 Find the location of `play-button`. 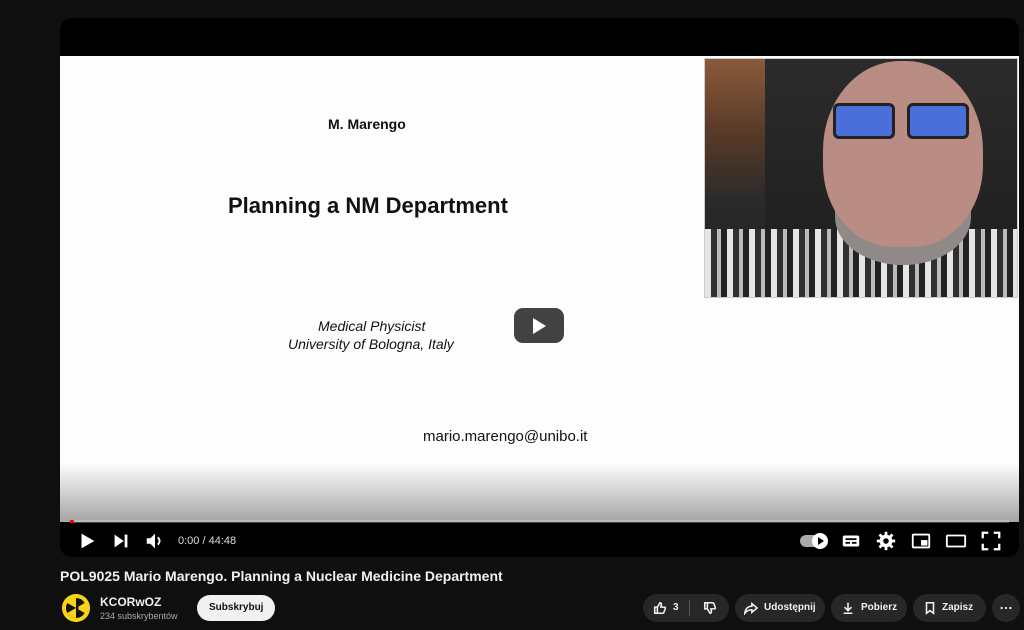

play-button is located at coordinates (87, 541).